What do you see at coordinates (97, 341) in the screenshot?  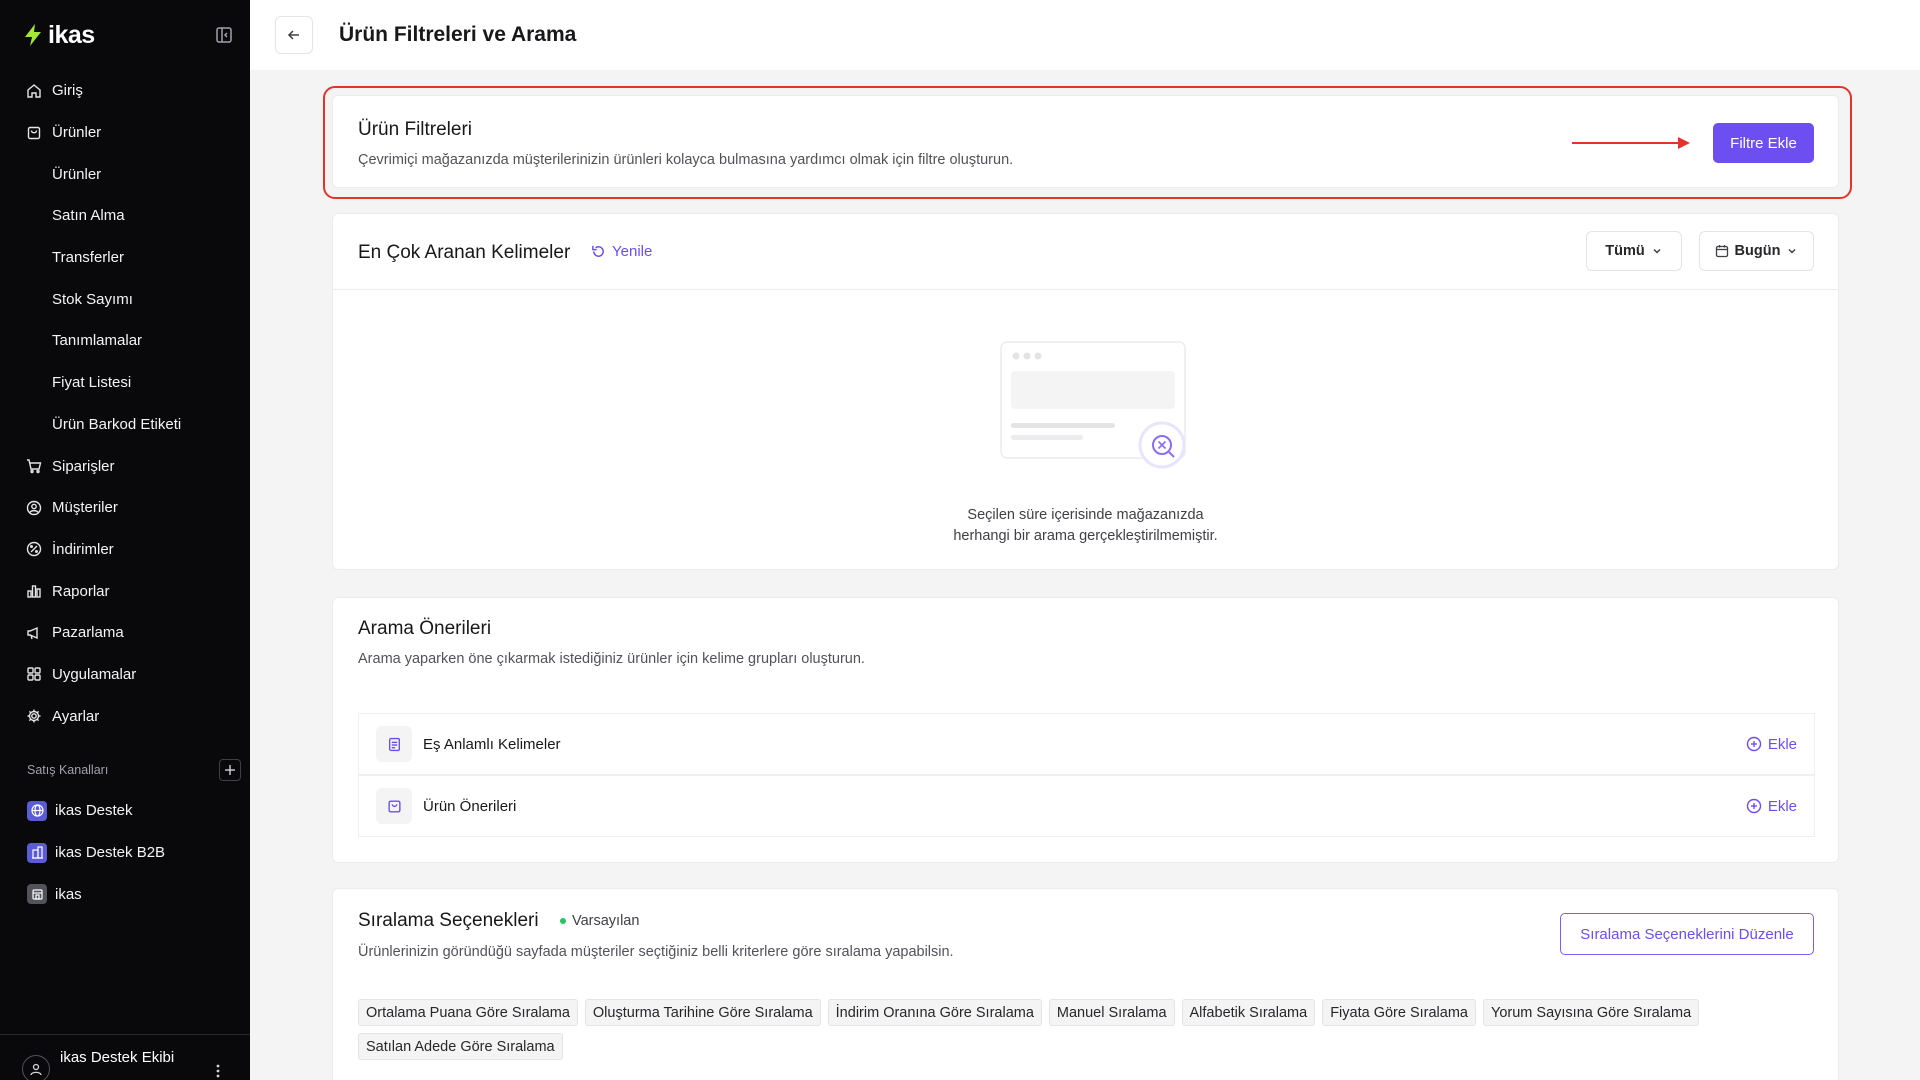 I see `sidebar-item-label: Tanımlamalar` at bounding box center [97, 341].